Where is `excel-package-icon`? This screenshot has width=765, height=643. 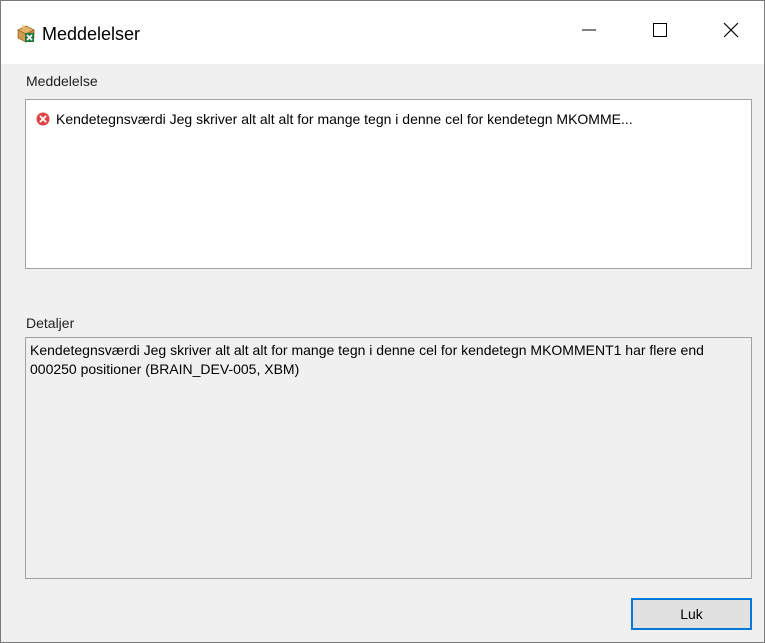 excel-package-icon is located at coordinates (26, 33).